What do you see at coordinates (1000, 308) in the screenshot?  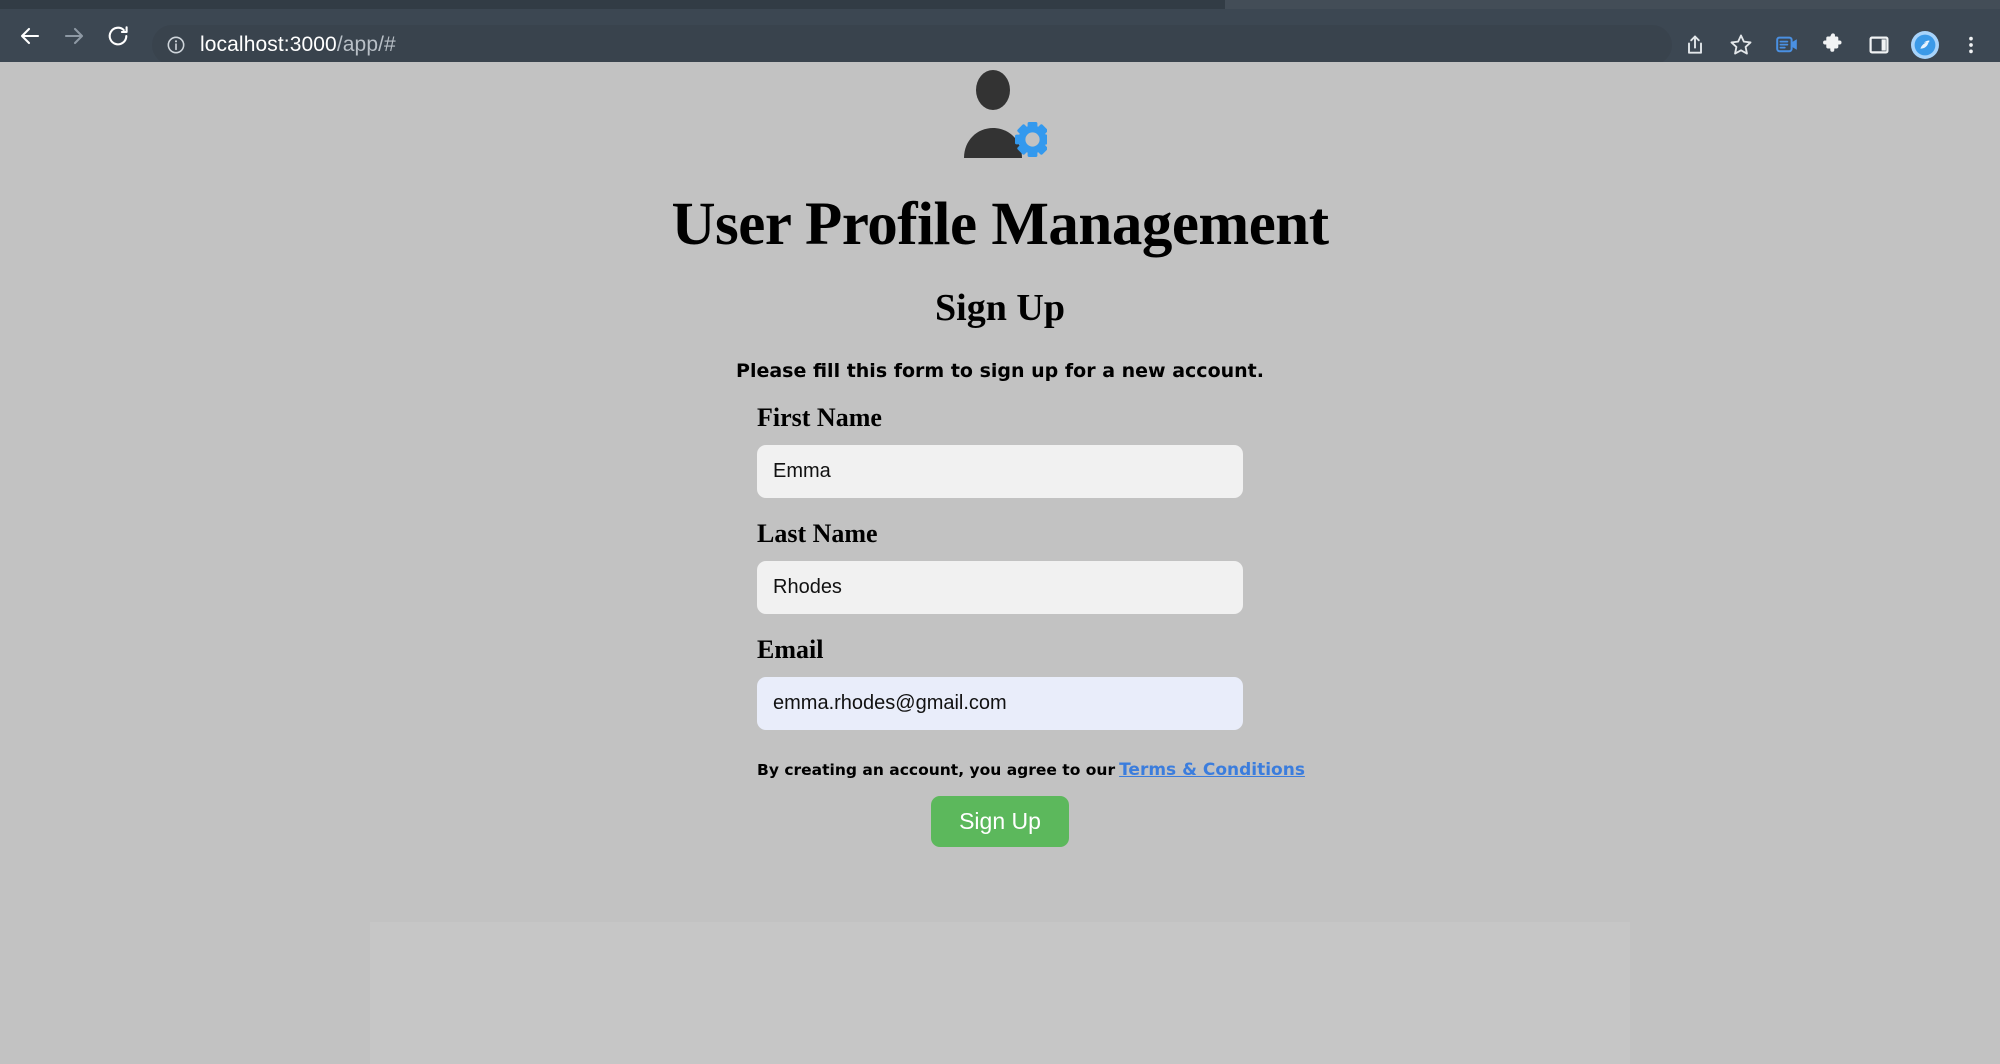 I see `form-heading: Sign Up` at bounding box center [1000, 308].